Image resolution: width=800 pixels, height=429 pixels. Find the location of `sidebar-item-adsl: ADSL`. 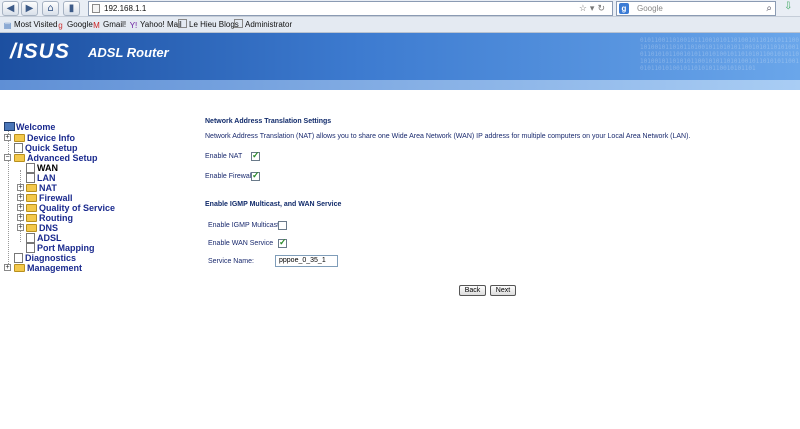

sidebar-item-adsl: ADSL is located at coordinates (44, 238).